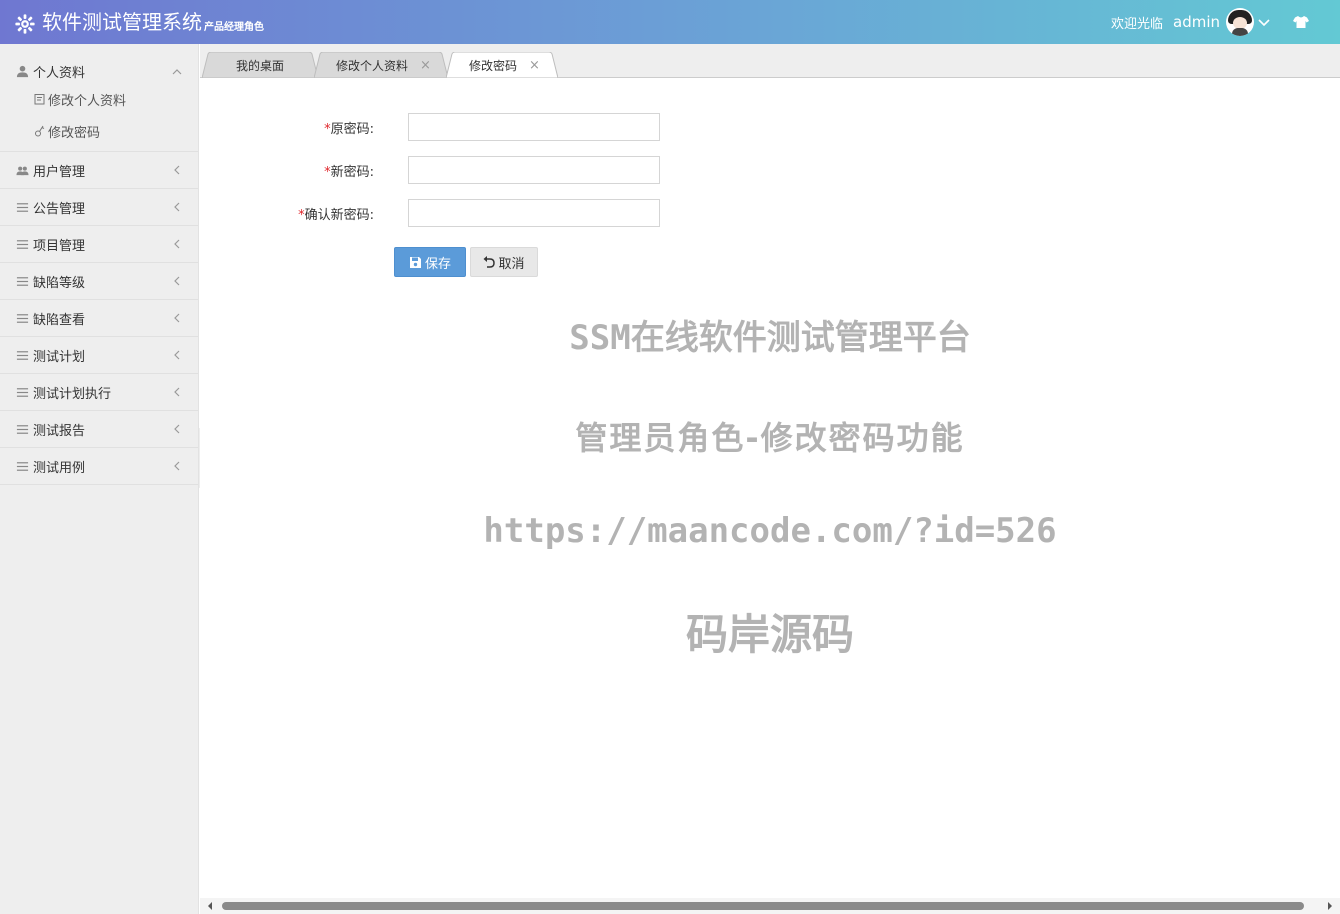 The width and height of the screenshot is (1340, 914). I want to click on cancel-label: 取消, so click(511, 264).